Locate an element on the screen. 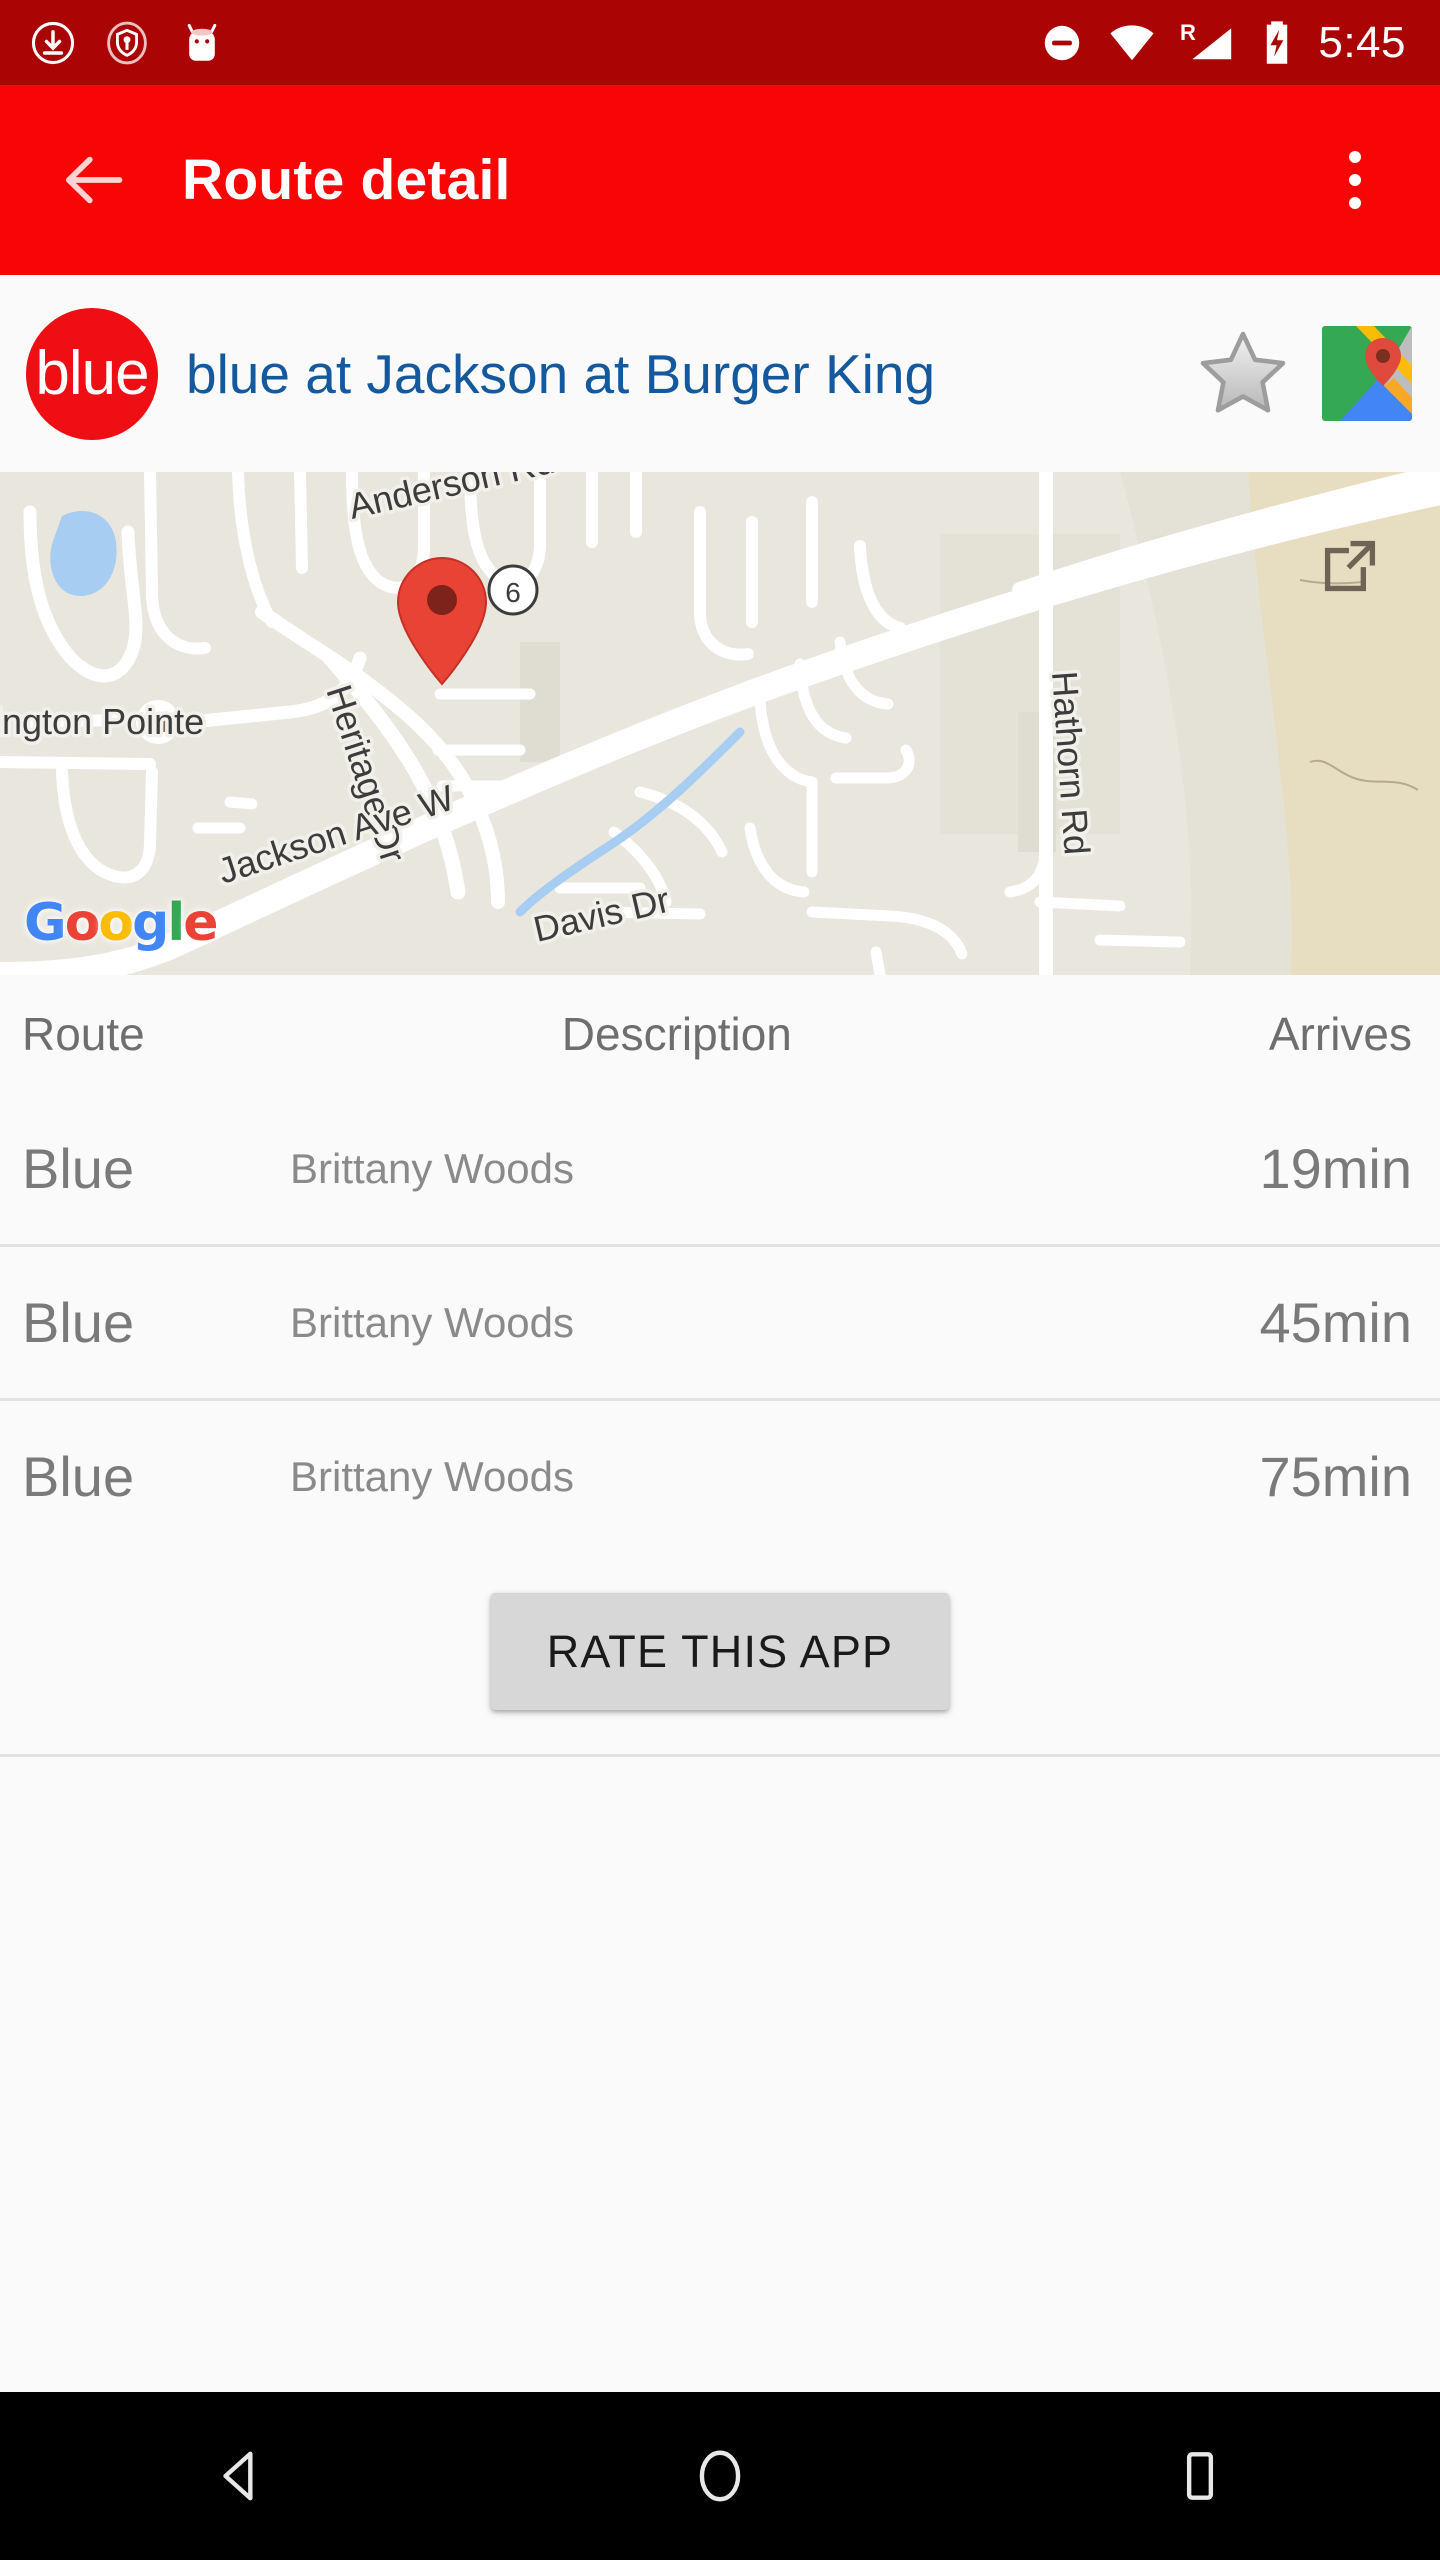 The image size is (1440, 2560). android-head-icon is located at coordinates (202, 42).